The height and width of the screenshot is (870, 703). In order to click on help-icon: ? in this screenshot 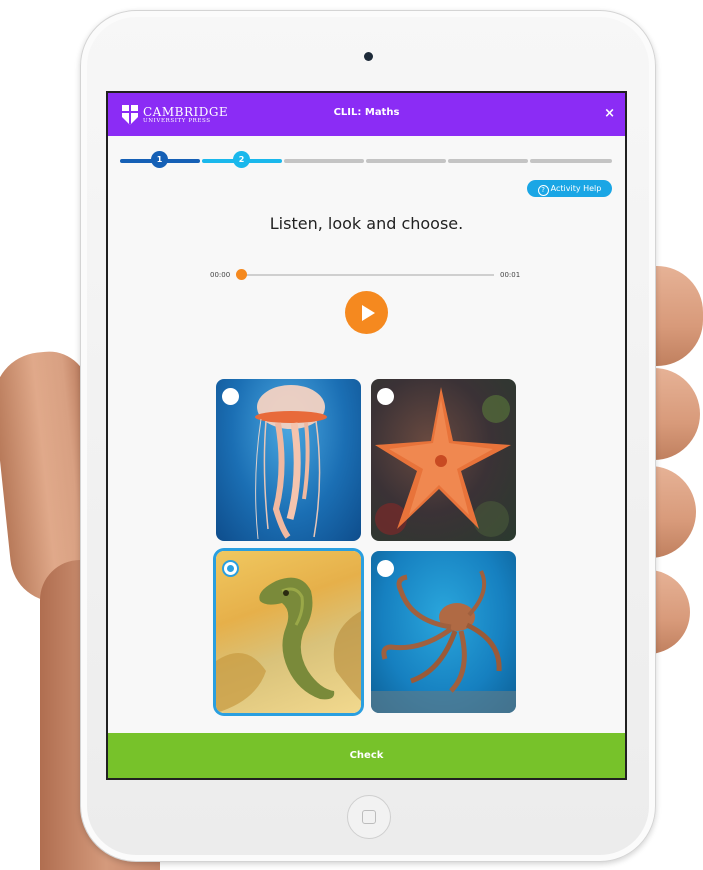, I will do `click(543, 190)`.